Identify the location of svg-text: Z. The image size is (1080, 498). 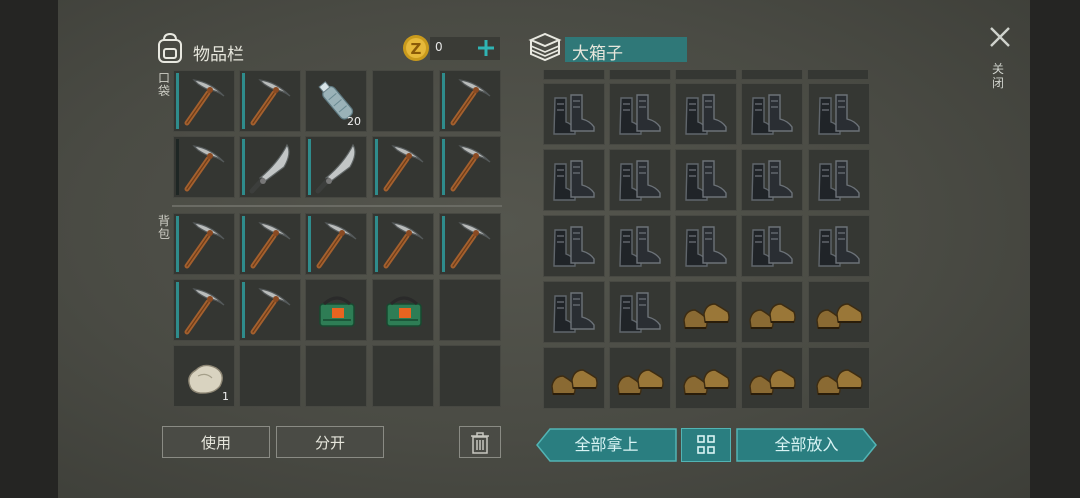
(416, 49).